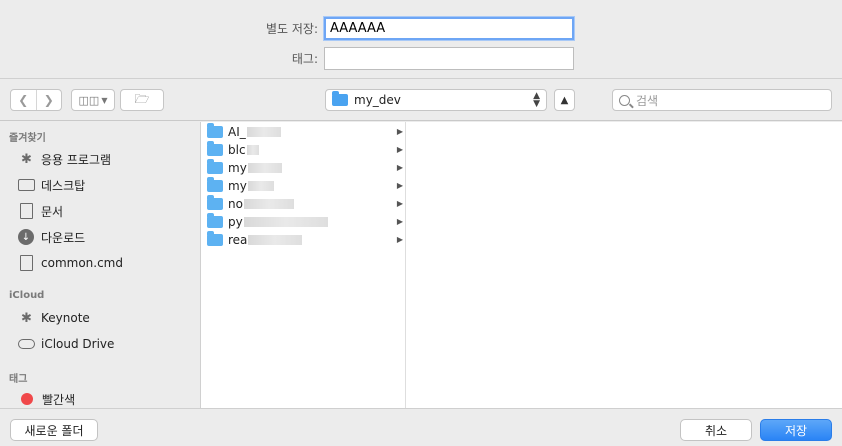  I want to click on sidebar-item-label: Keynote, so click(65, 318).